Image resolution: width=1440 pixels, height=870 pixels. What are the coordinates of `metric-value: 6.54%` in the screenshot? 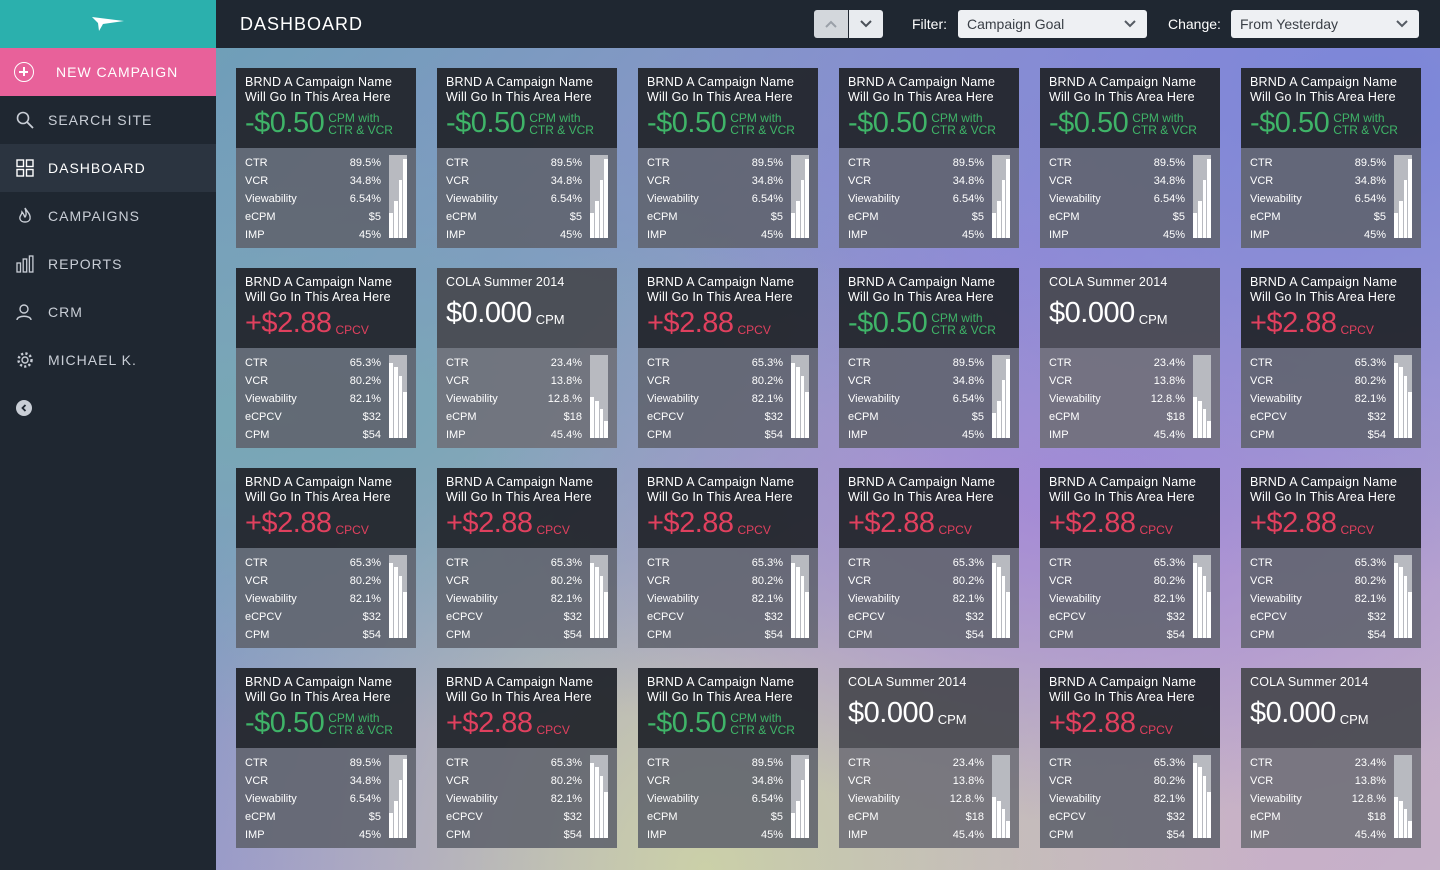 It's located at (1370, 199).